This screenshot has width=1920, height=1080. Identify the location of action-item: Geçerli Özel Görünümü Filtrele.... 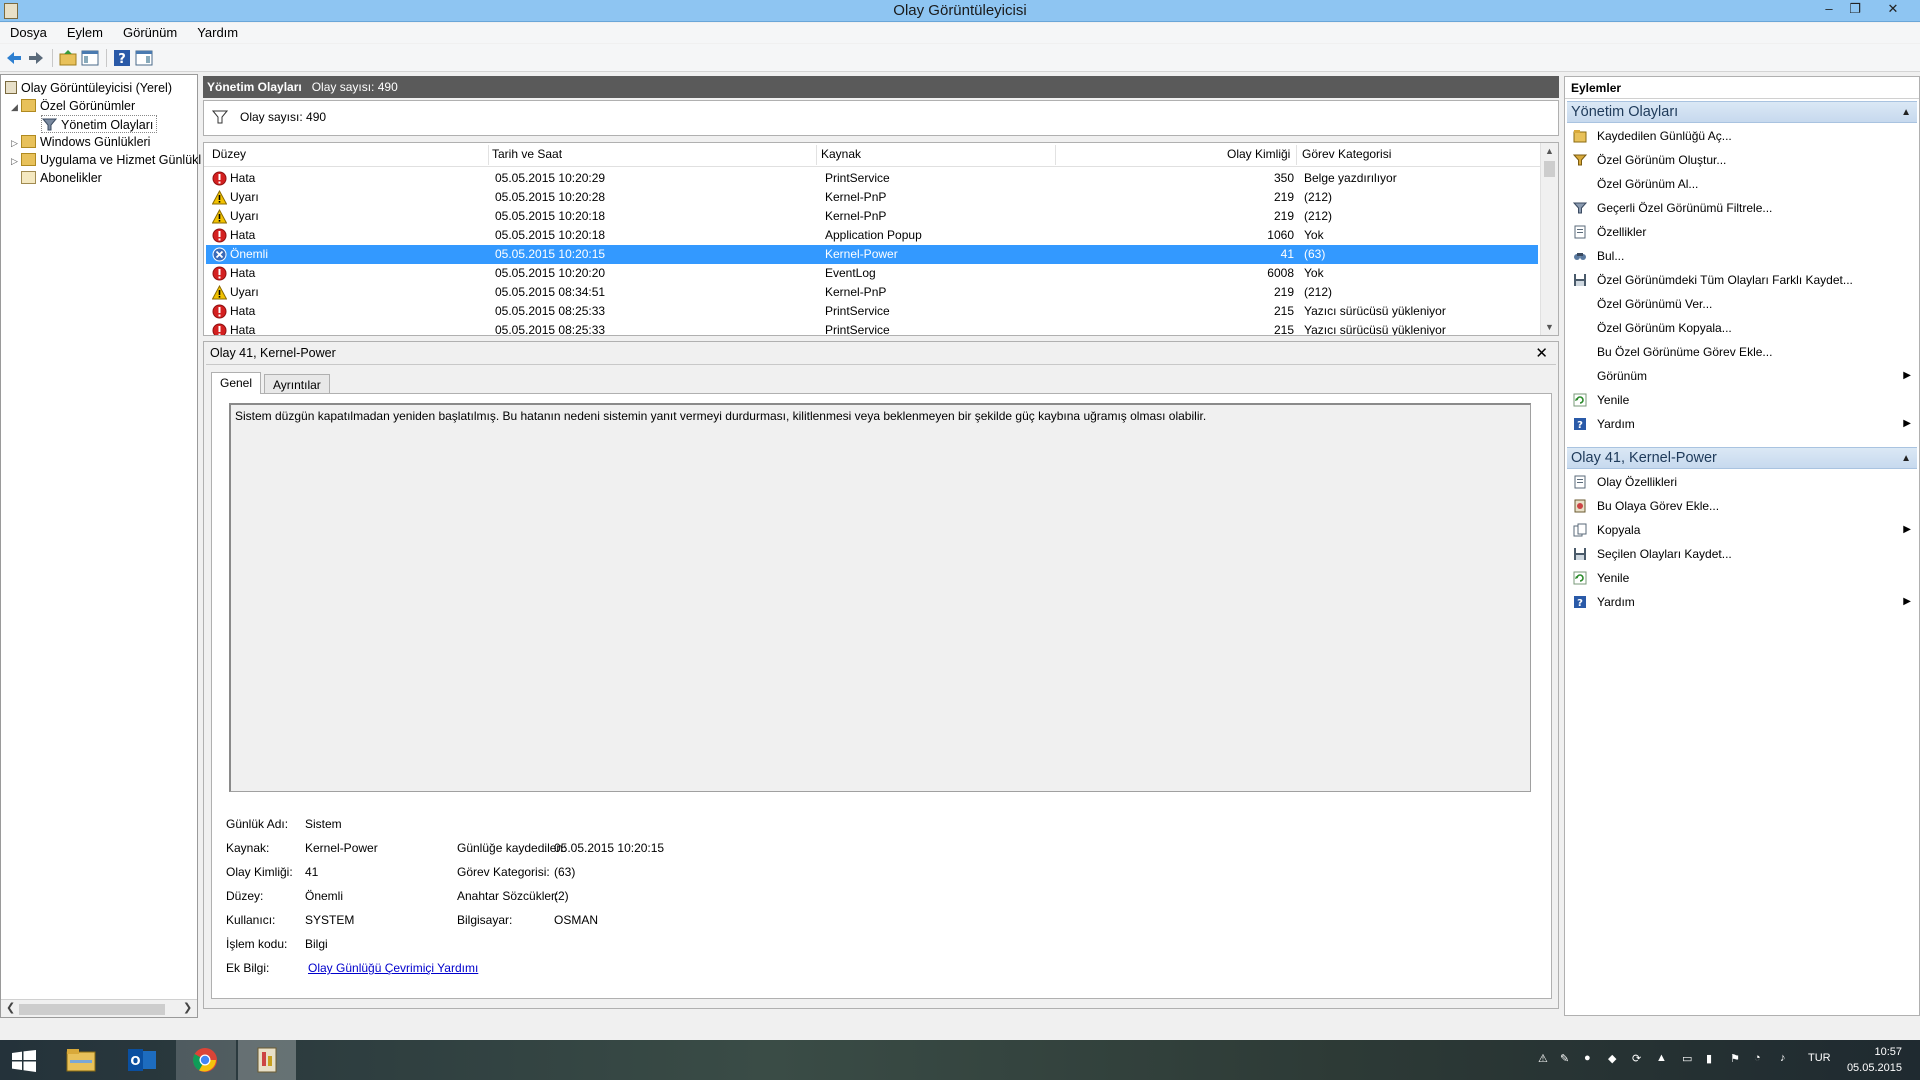
(1742, 208).